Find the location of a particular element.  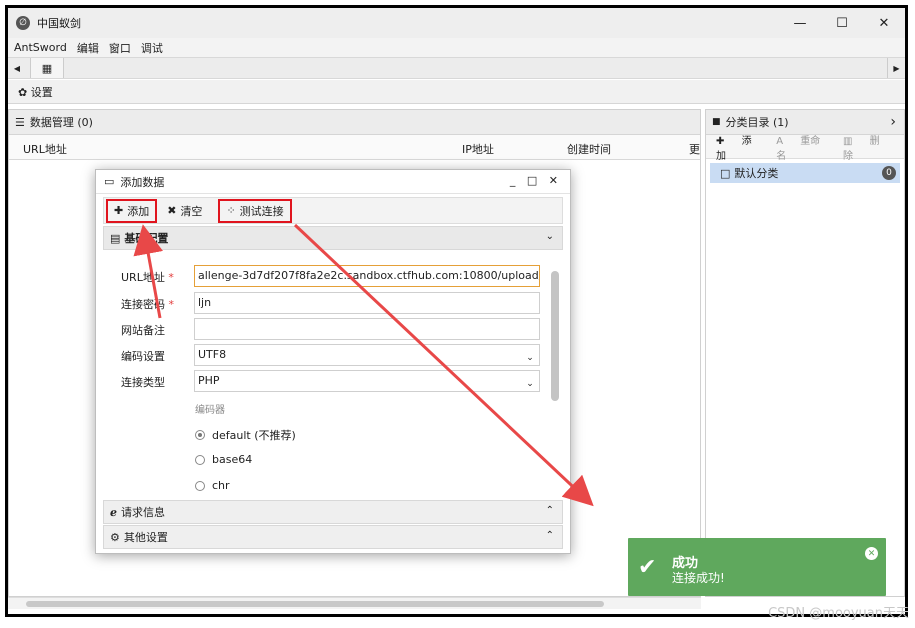

folder-outline-icon: □ is located at coordinates (725, 173).